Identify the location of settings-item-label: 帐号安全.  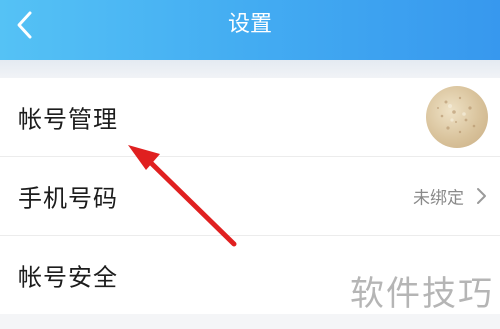
(68, 277).